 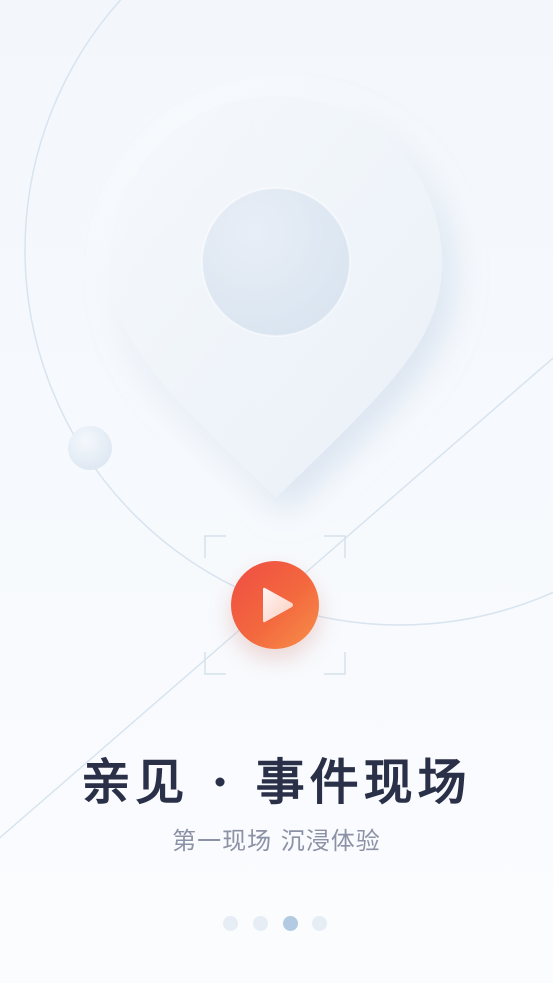 What do you see at coordinates (276, 782) in the screenshot?
I see `page-title: 亲见 · 事件现场` at bounding box center [276, 782].